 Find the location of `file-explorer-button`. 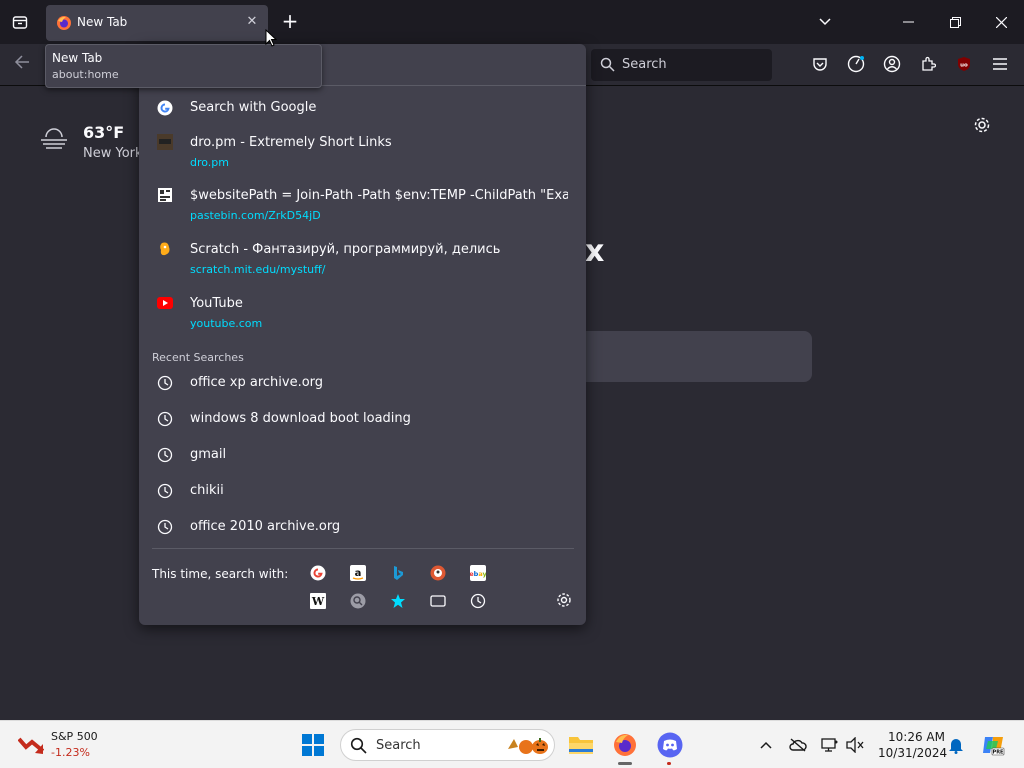

file-explorer-button is located at coordinates (581, 745).